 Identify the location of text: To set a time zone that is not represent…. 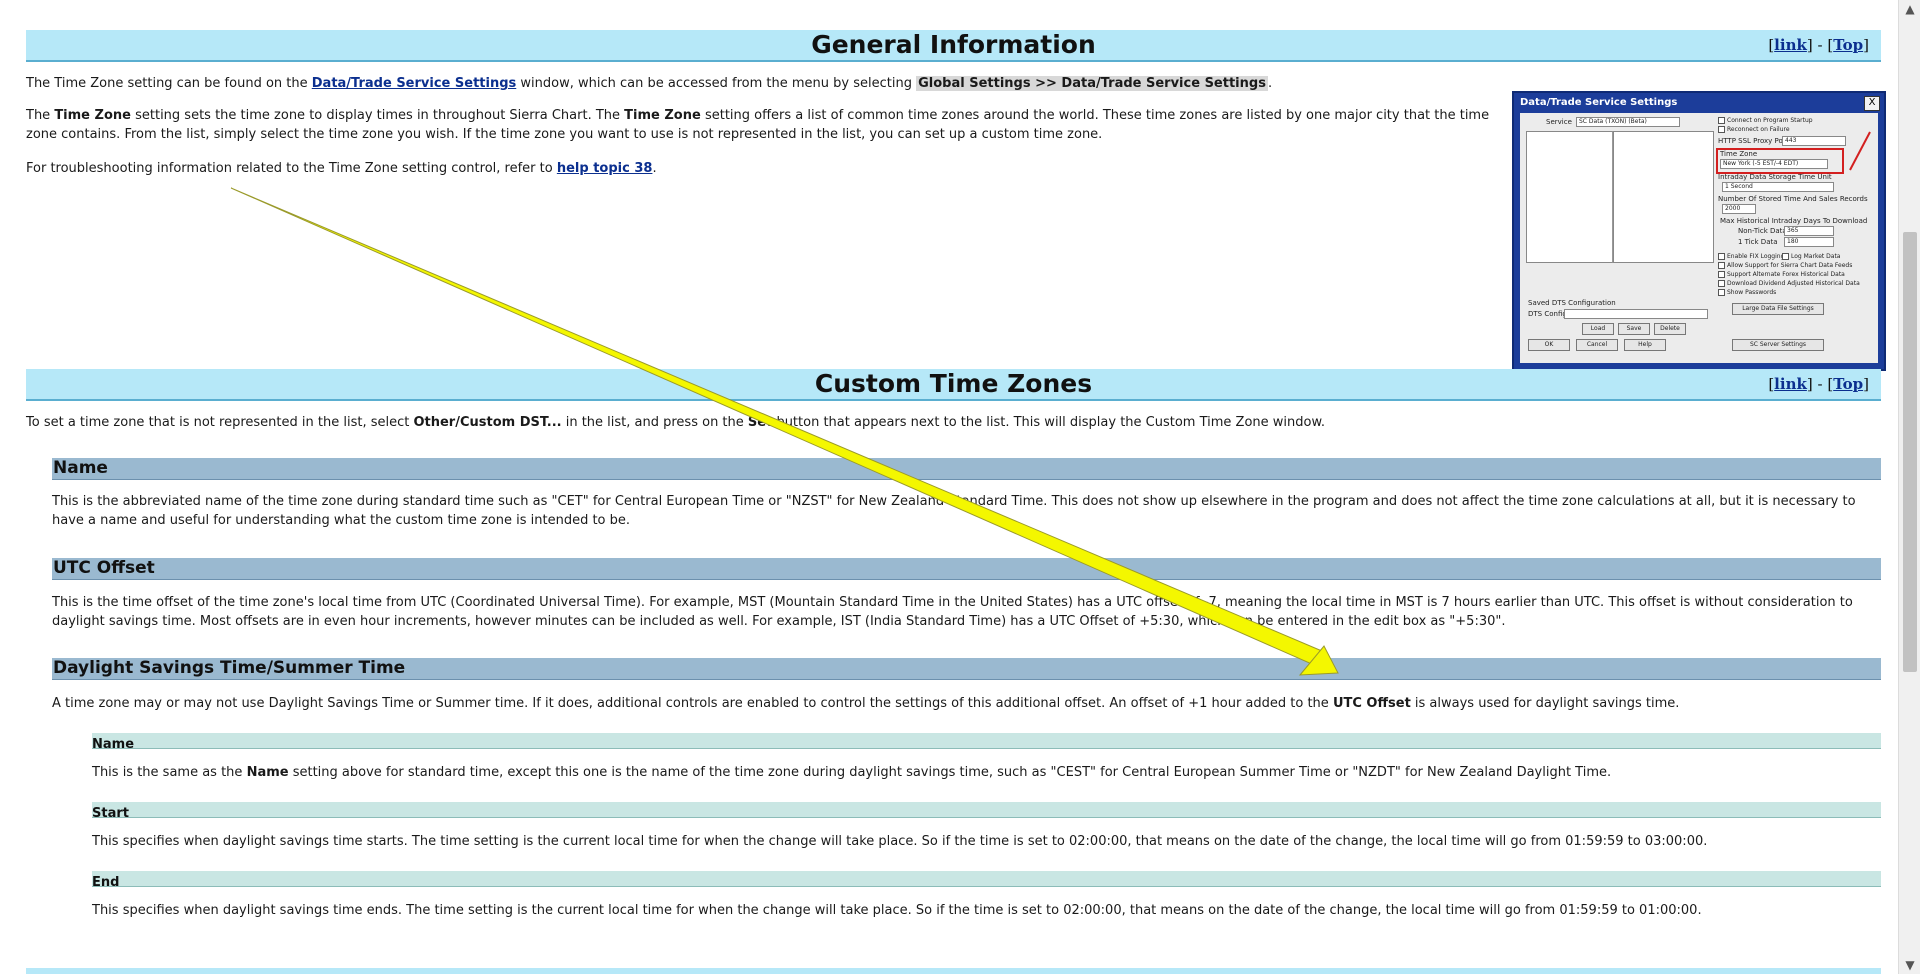
(220, 422).